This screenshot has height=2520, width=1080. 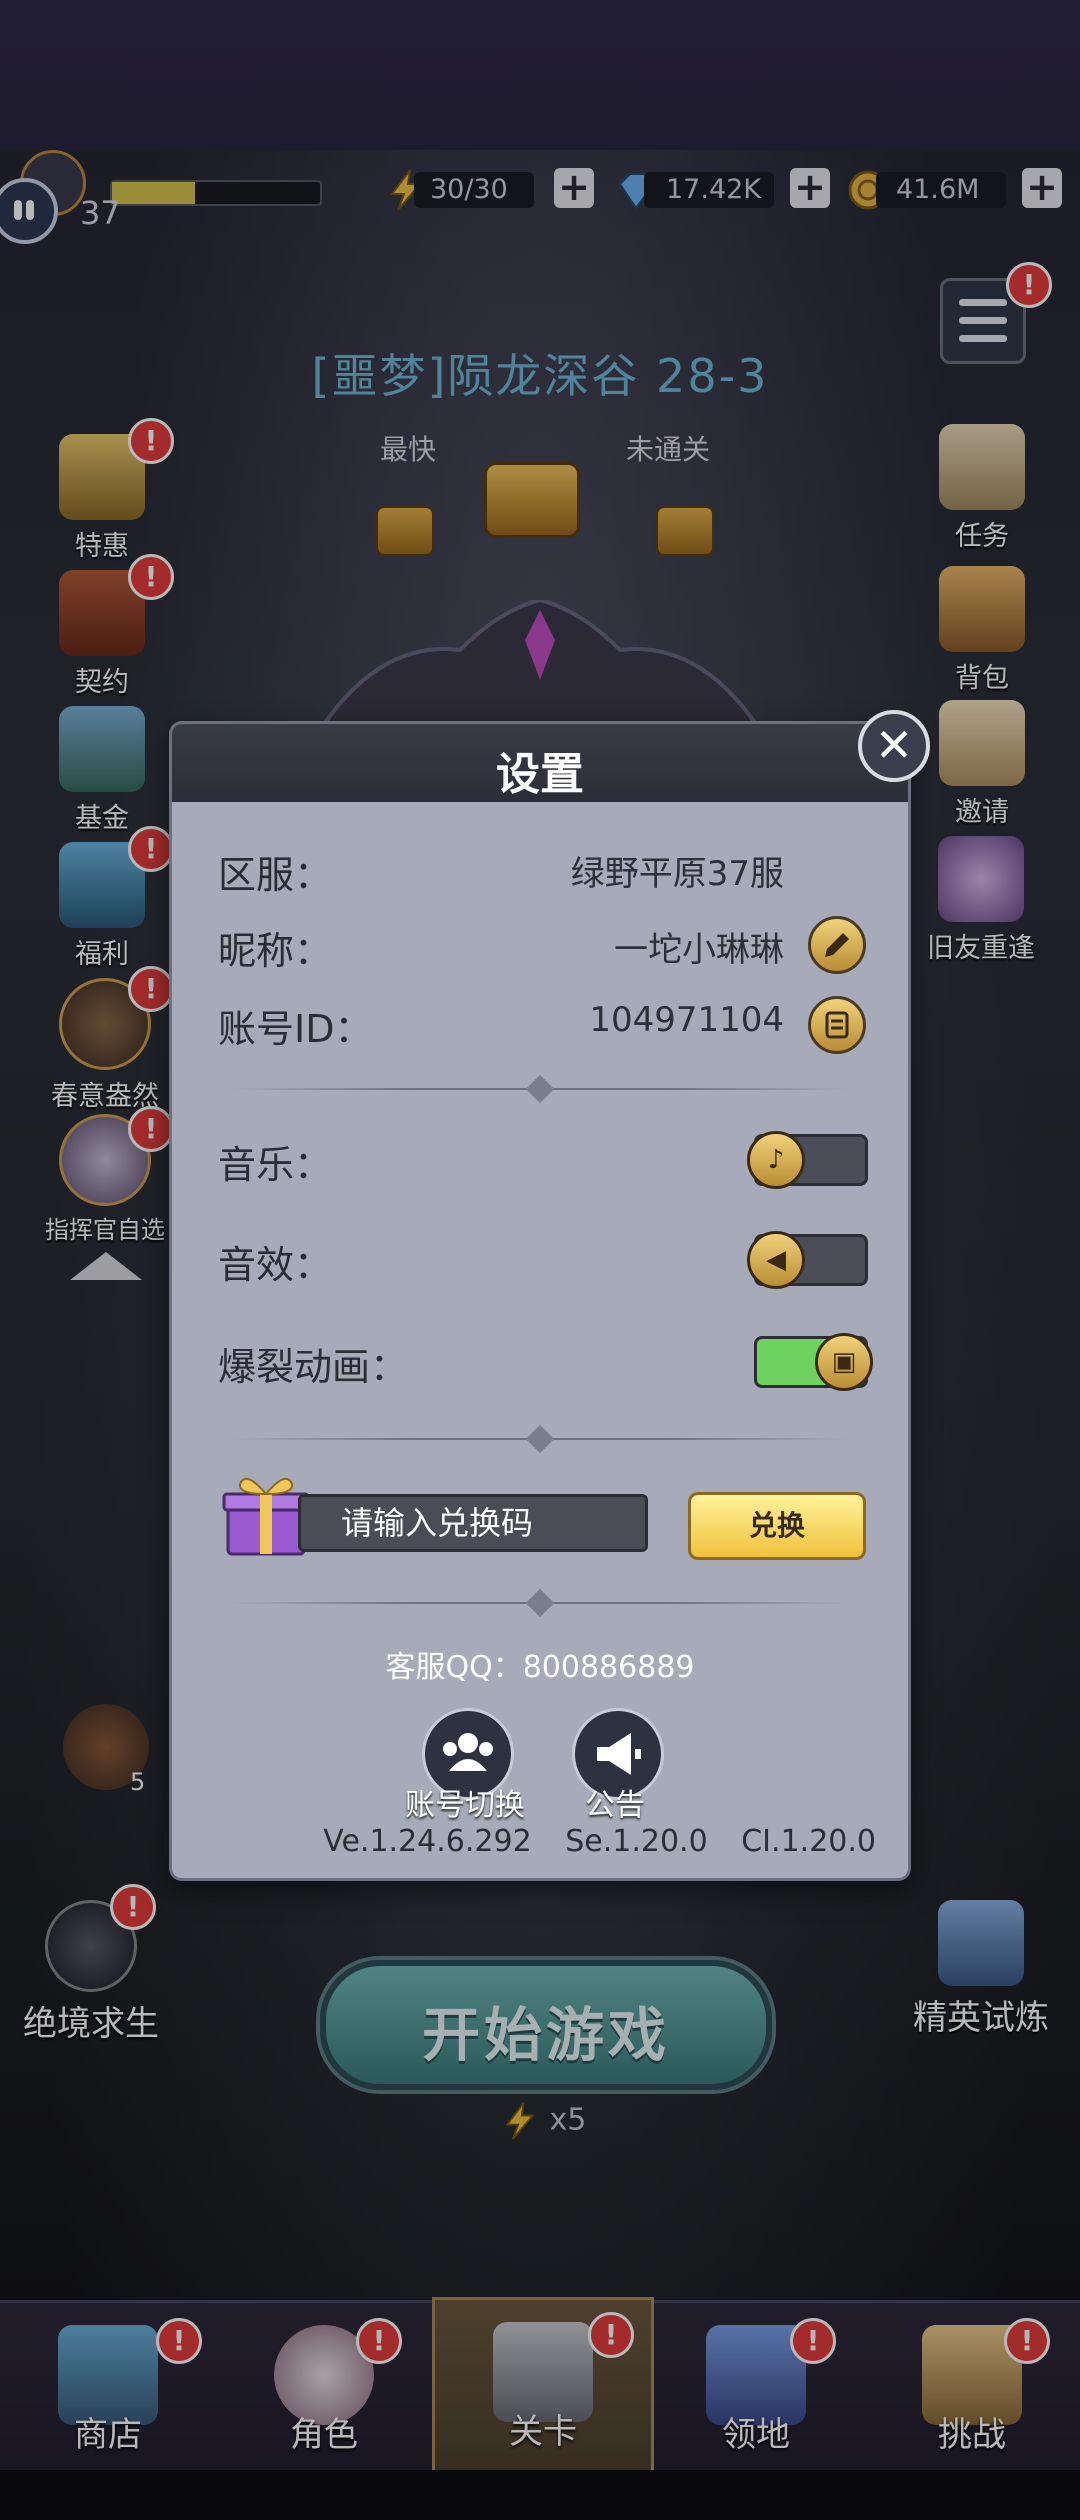 I want to click on music-toggle: ♪, so click(x=807, y=1160).